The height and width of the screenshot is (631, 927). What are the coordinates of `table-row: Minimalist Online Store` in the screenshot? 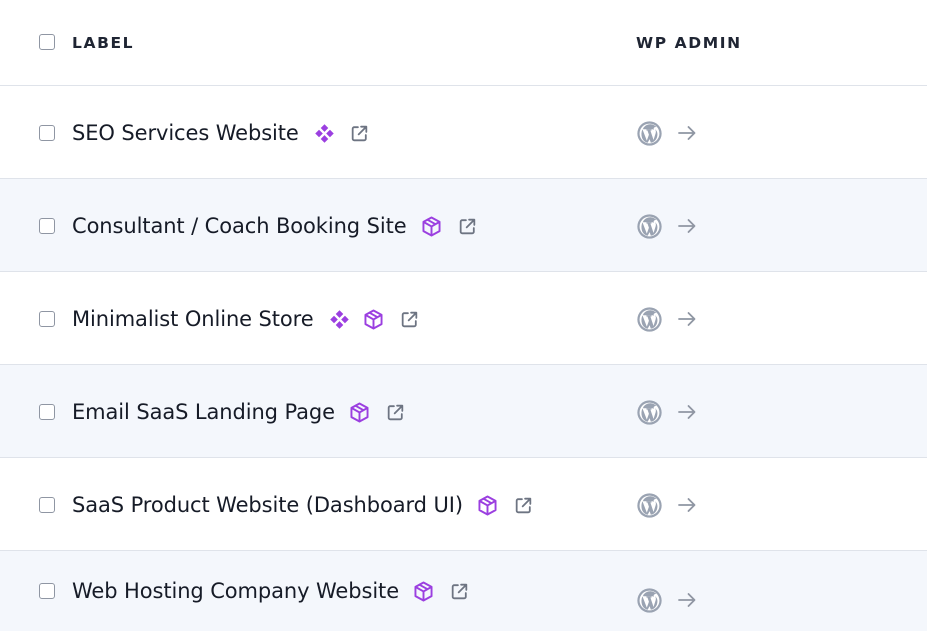 It's located at (463, 318).